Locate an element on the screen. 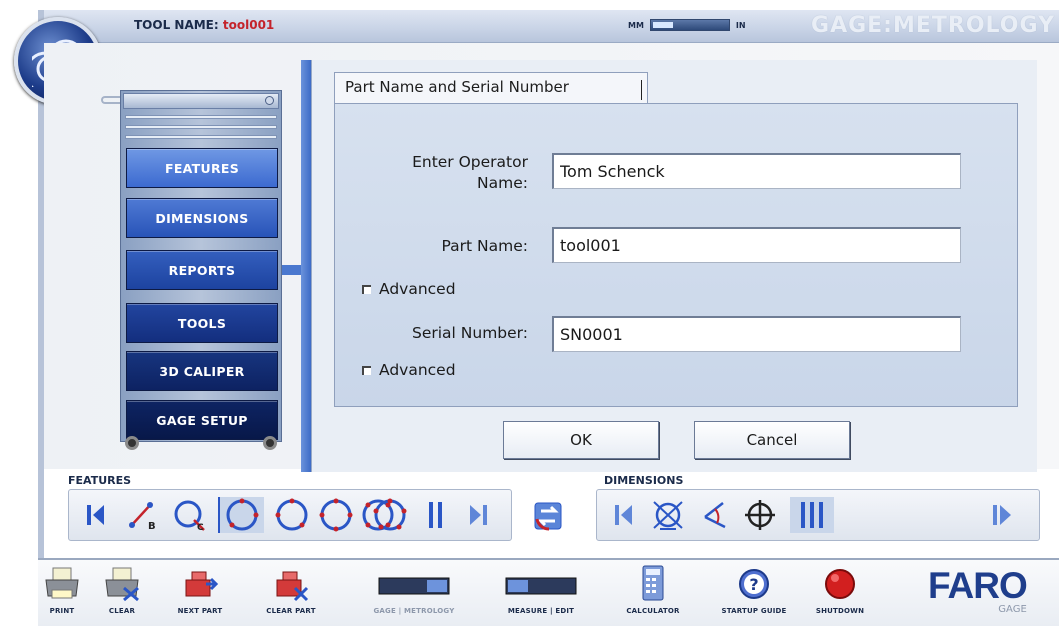 This screenshot has width=1059, height=626. operator-label-line1: Enter Operator is located at coordinates (470, 162).